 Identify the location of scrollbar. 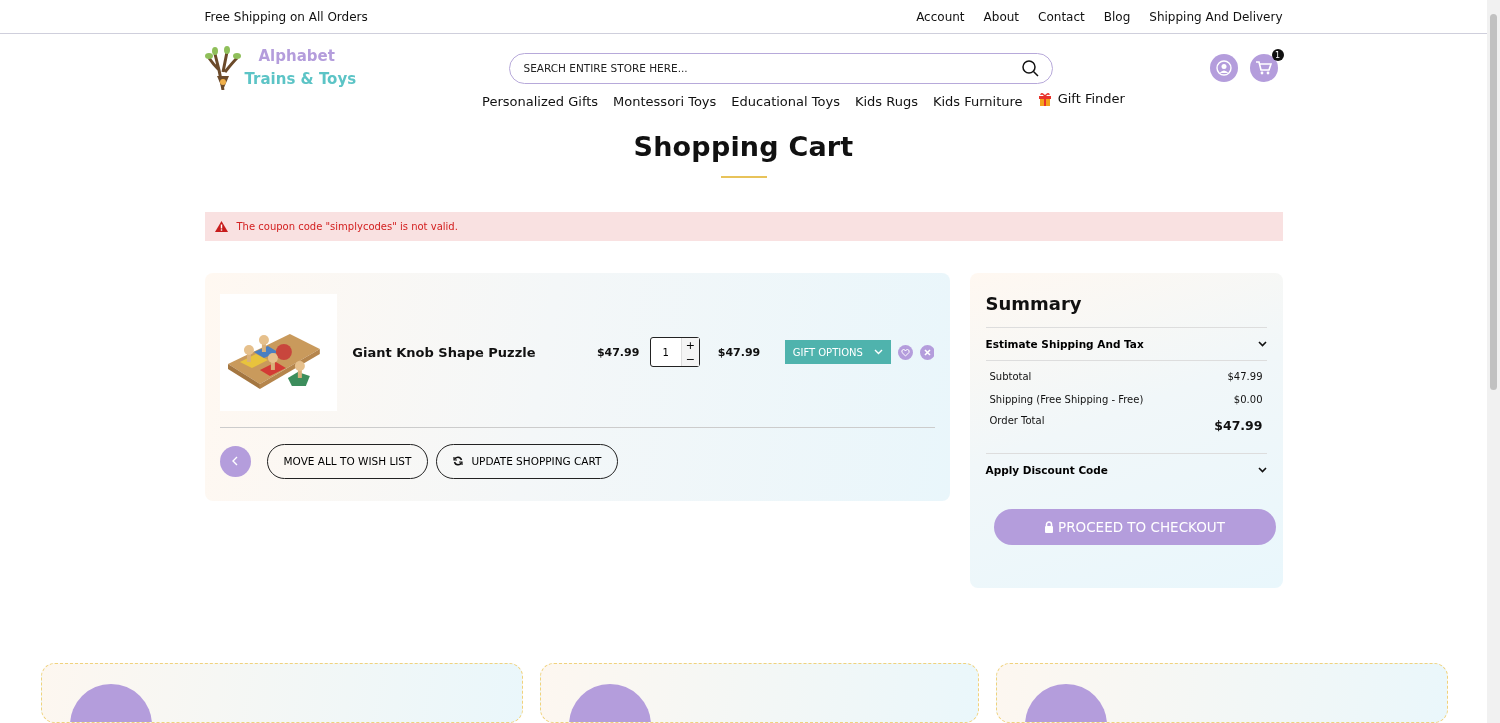
(1493, 361).